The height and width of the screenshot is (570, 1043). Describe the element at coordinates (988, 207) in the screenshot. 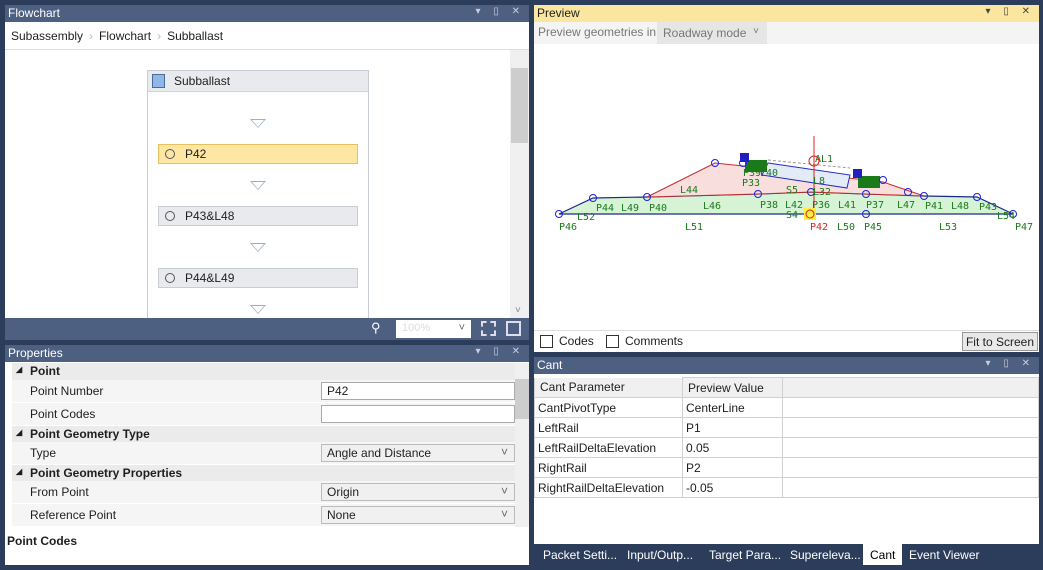

I see `geometry-label: P43` at that location.